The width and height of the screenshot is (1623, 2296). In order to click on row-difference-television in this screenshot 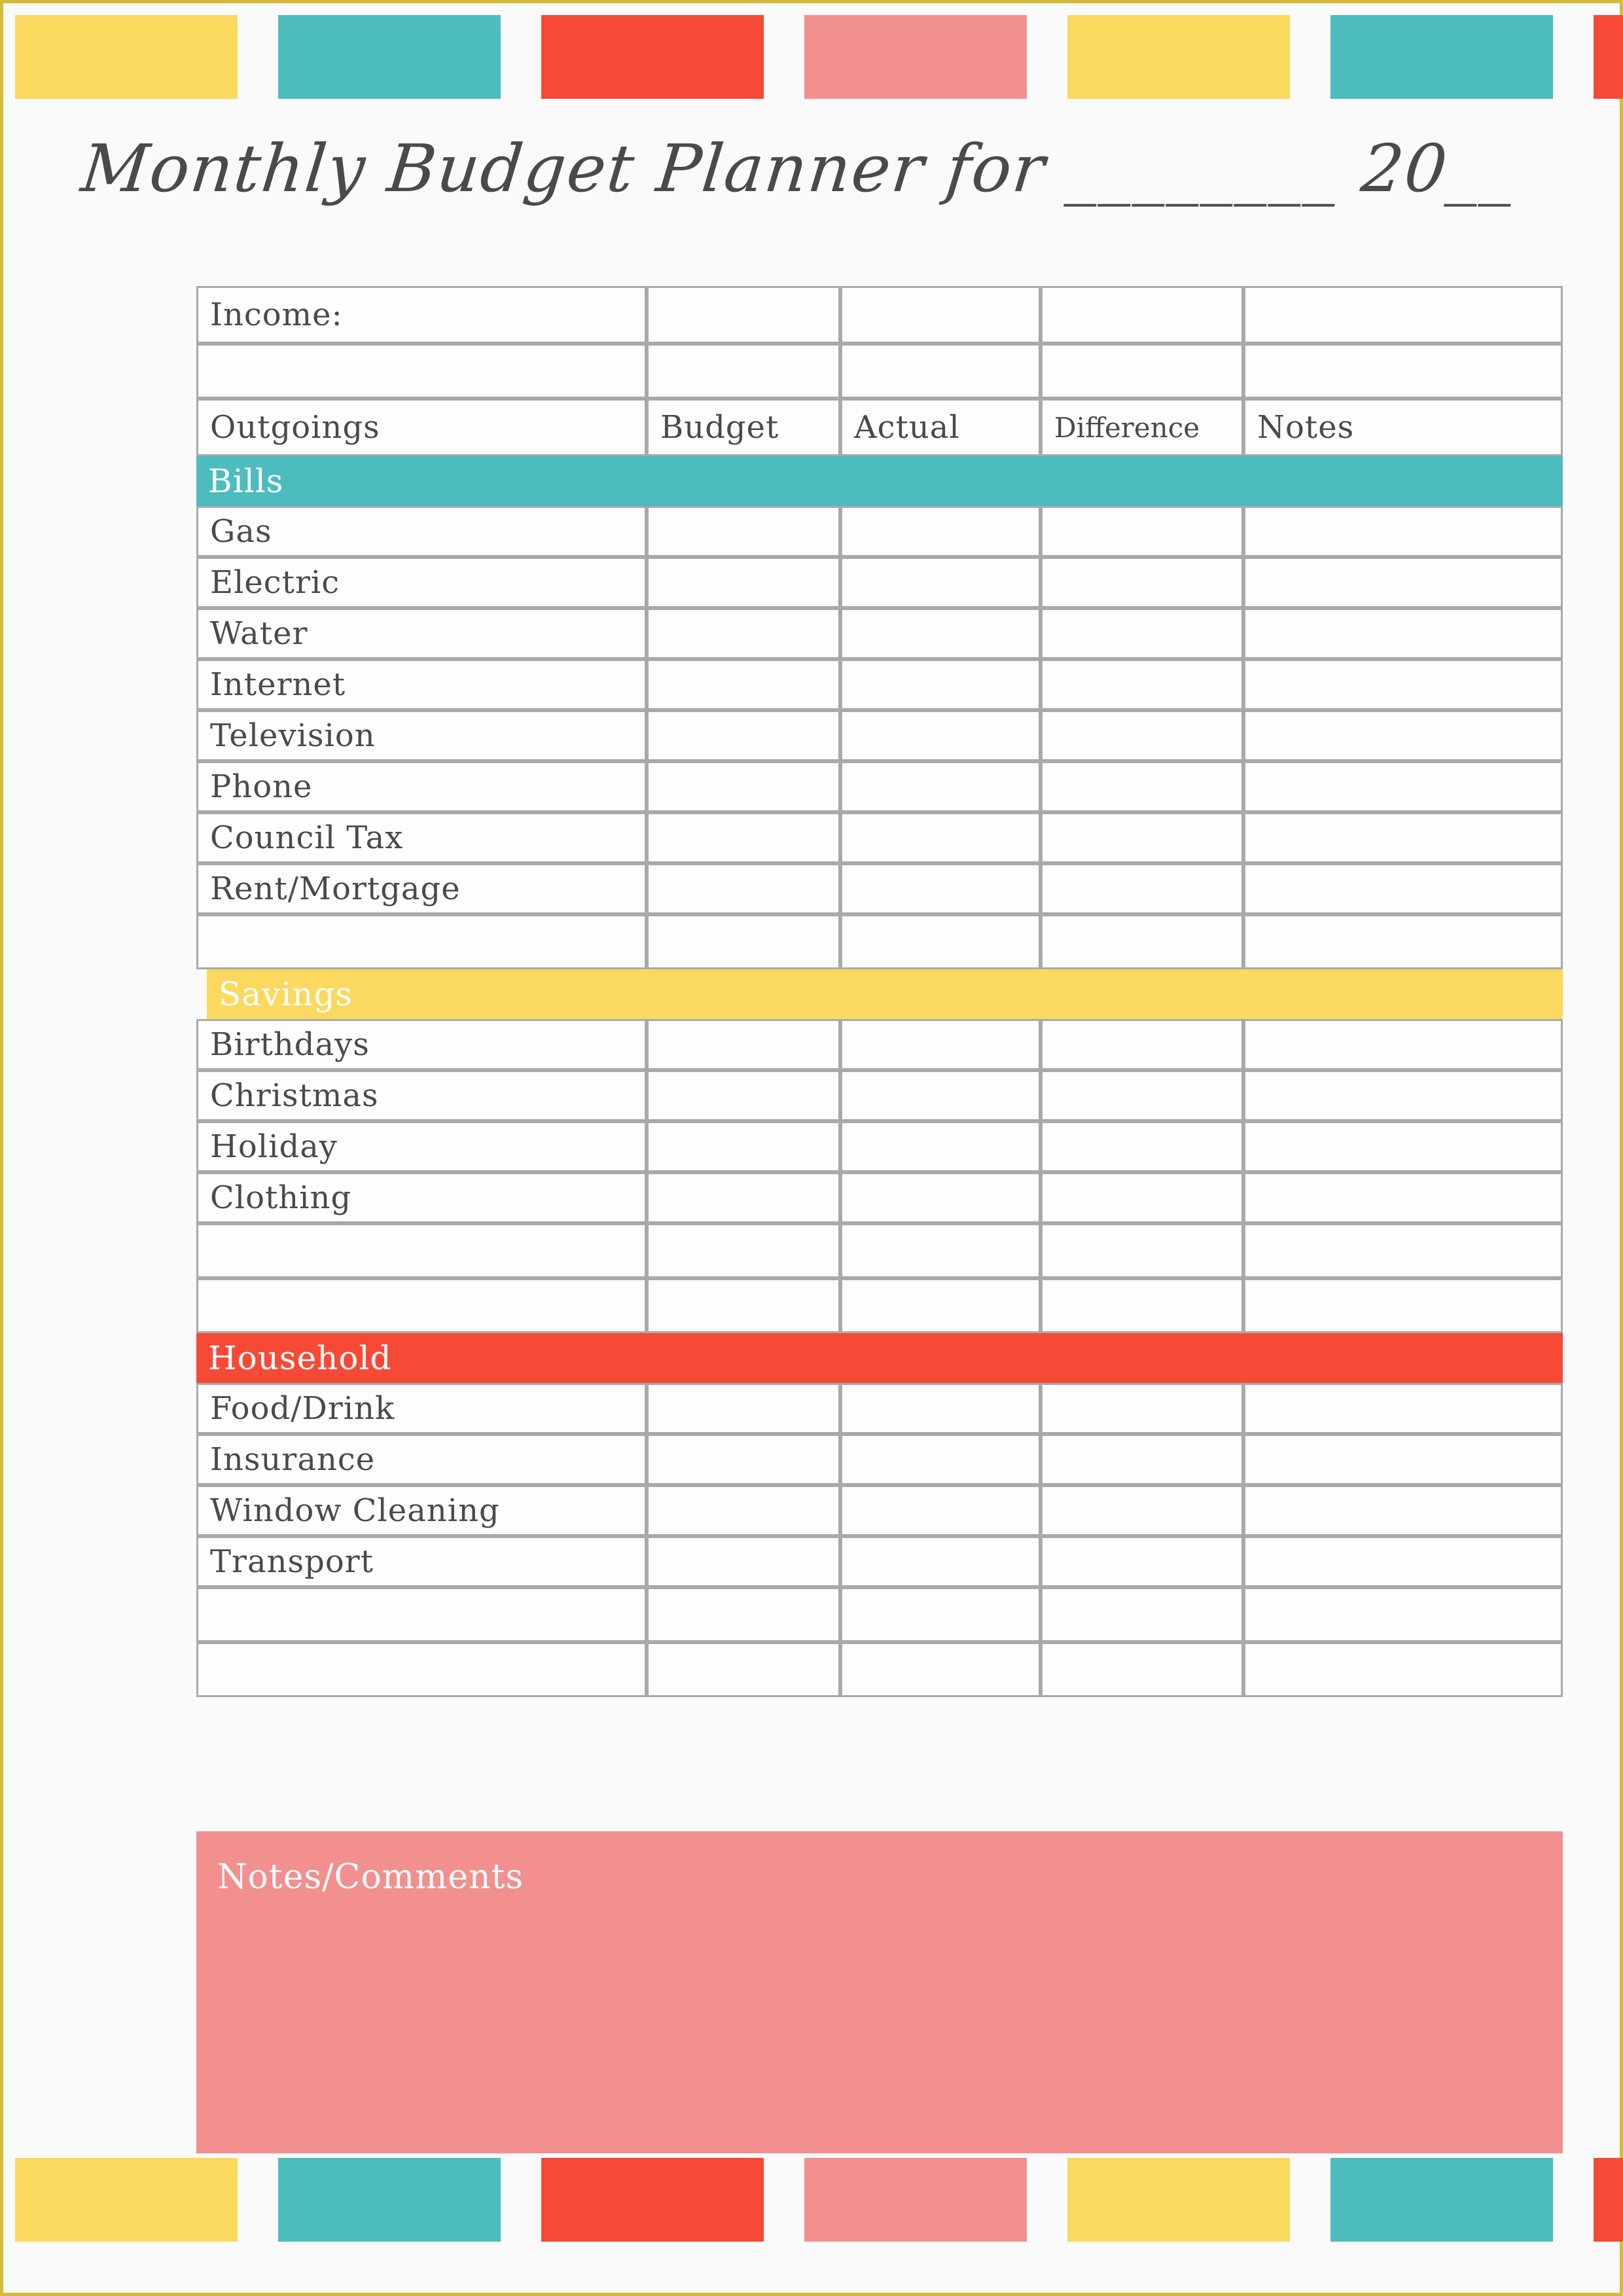, I will do `click(1142, 735)`.